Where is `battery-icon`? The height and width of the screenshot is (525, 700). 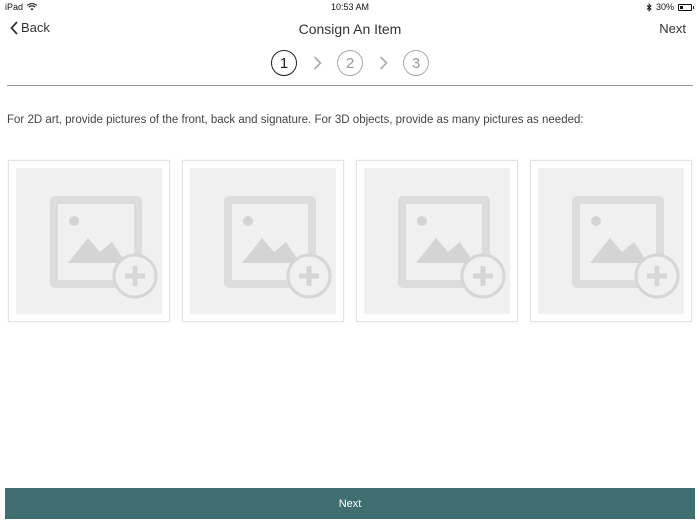 battery-icon is located at coordinates (685, 7).